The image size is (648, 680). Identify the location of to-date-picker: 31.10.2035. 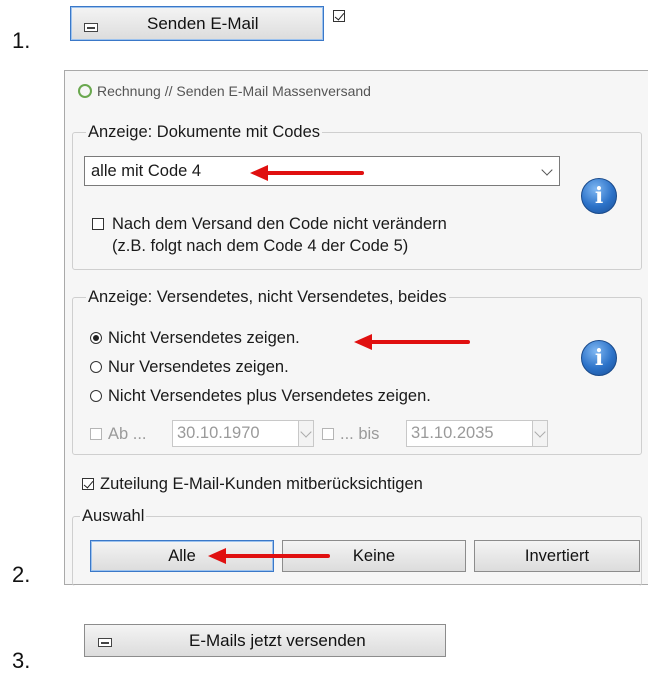
(477, 433).